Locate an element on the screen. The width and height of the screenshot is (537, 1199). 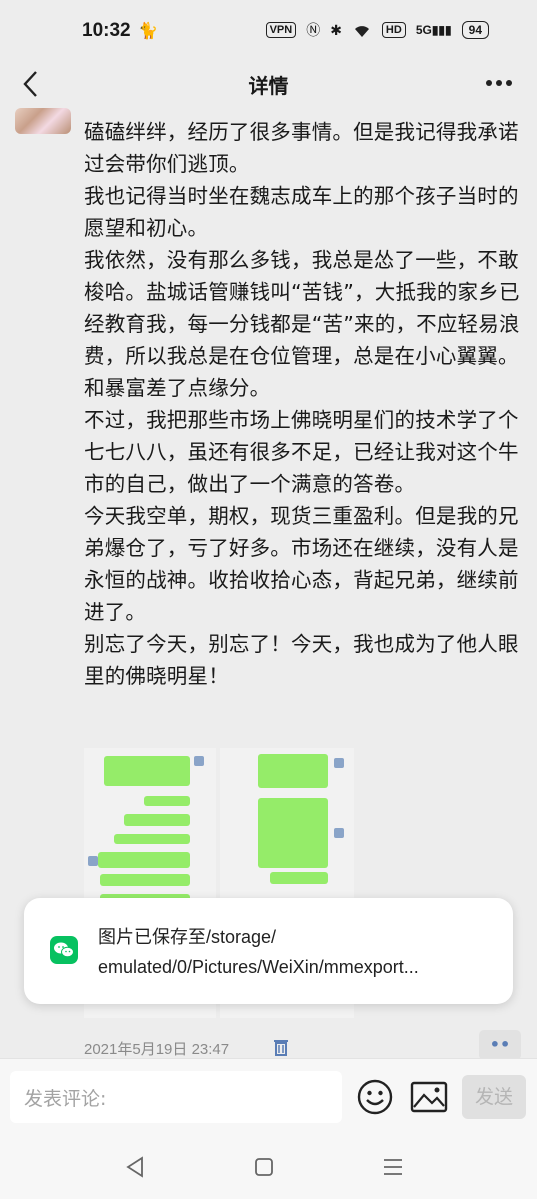
network-label: 5G is located at coordinates (423, 30).